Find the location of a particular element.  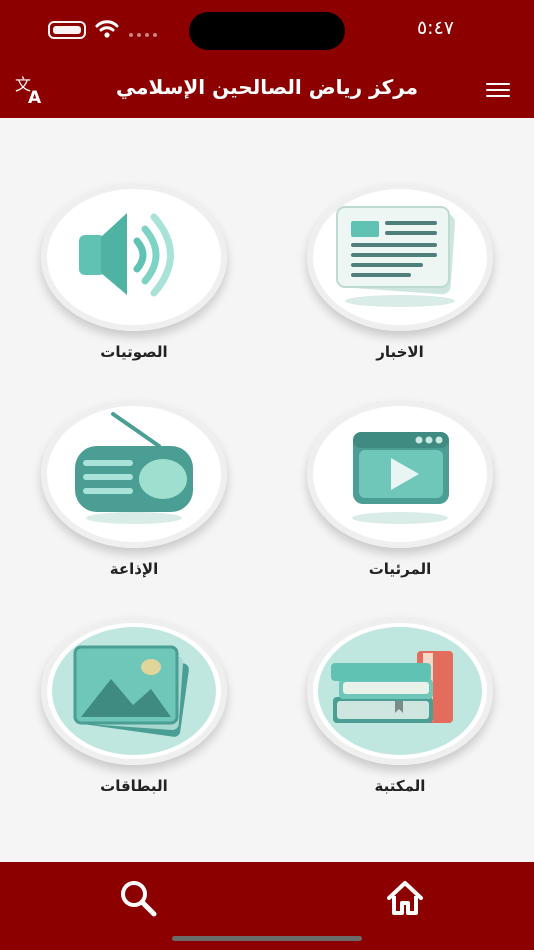

tile-radio-label: الإذاعة is located at coordinates (134, 569).